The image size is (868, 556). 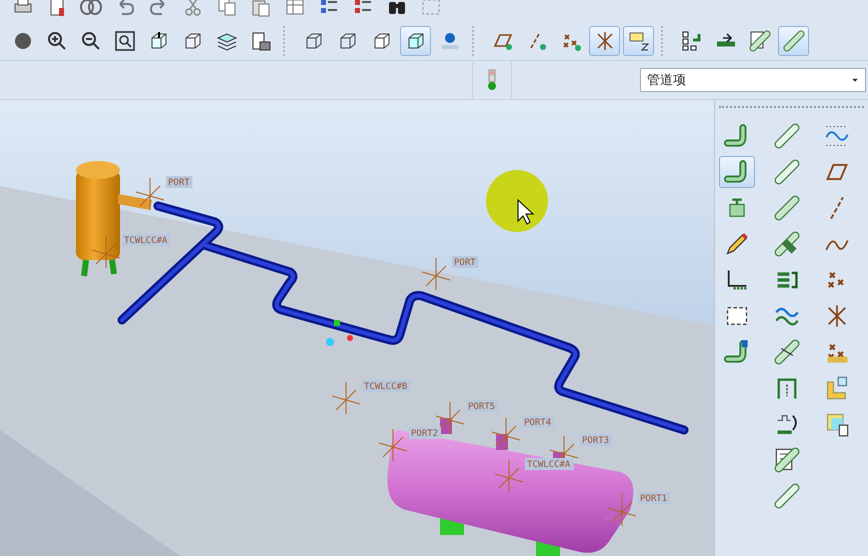 I want to click on copy-surface-icon, so click(x=837, y=424).